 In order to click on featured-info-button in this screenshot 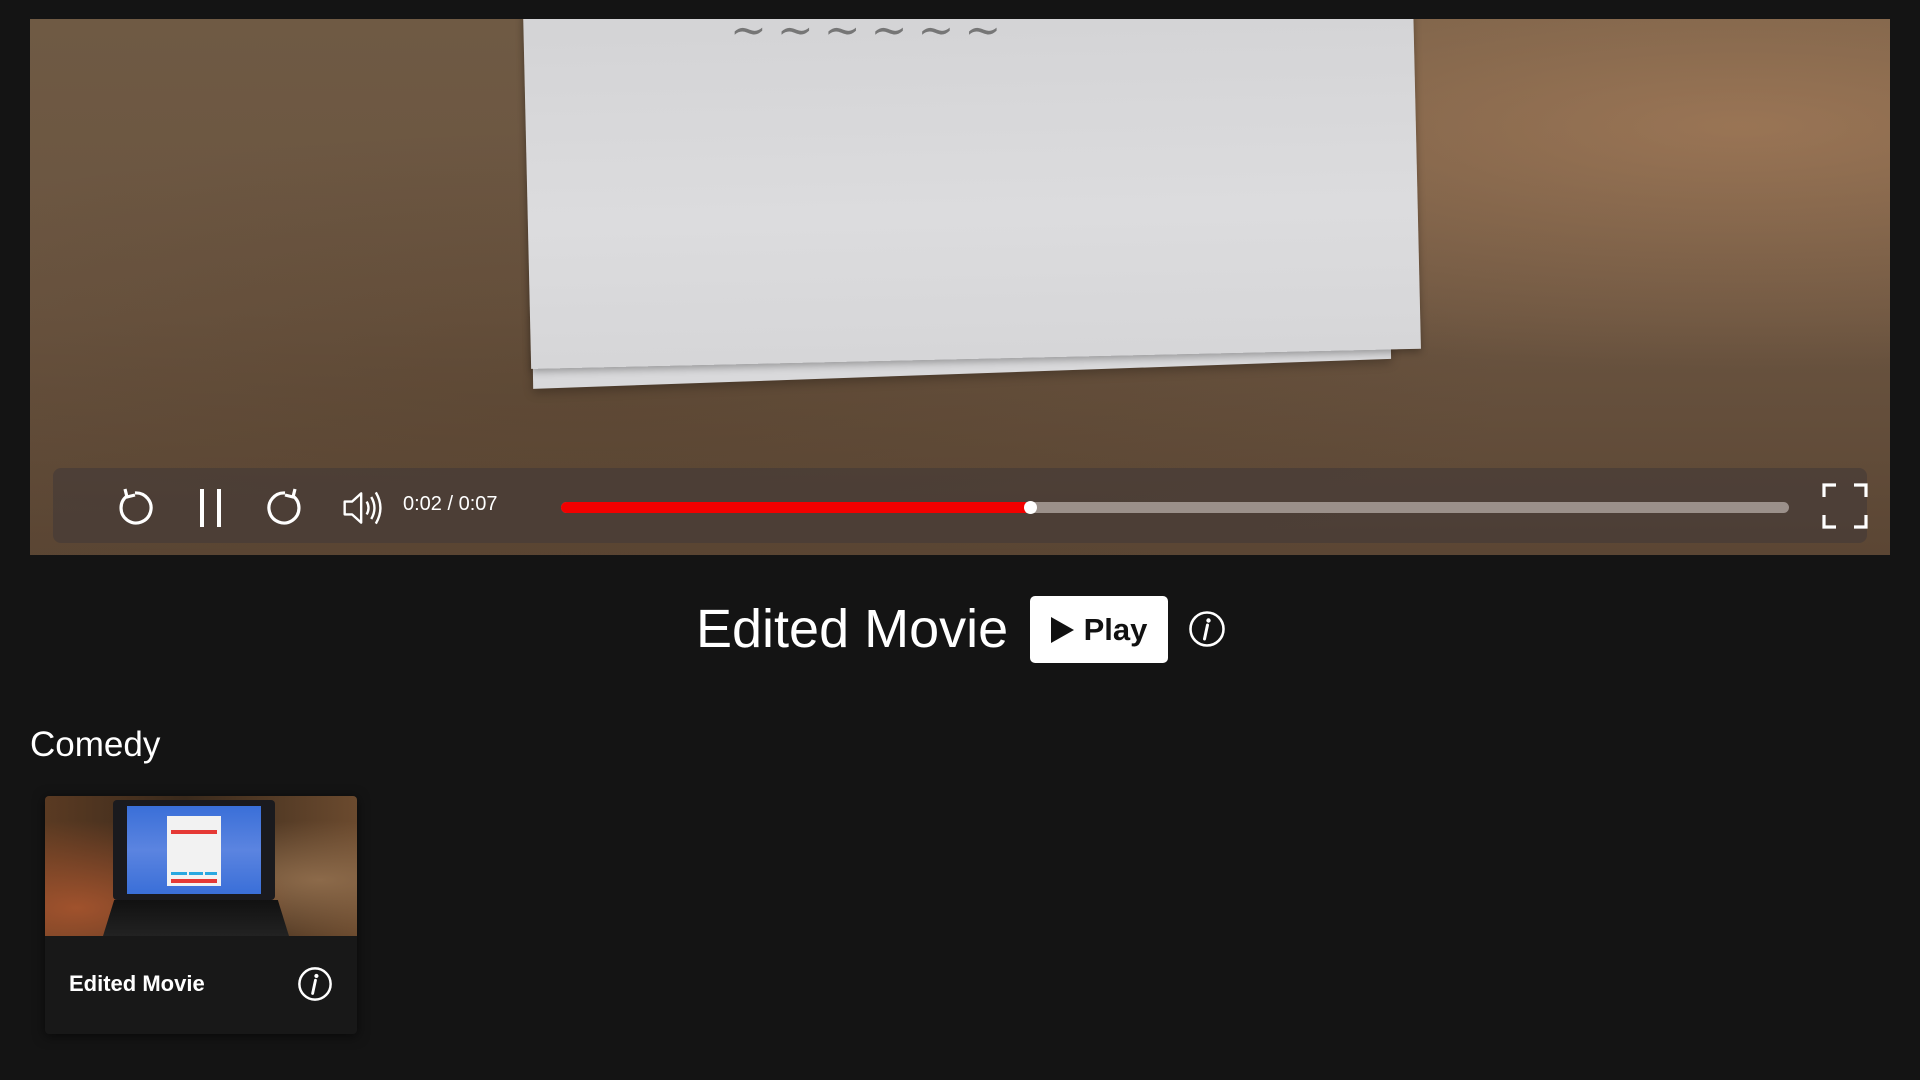, I will do `click(1207, 629)`.